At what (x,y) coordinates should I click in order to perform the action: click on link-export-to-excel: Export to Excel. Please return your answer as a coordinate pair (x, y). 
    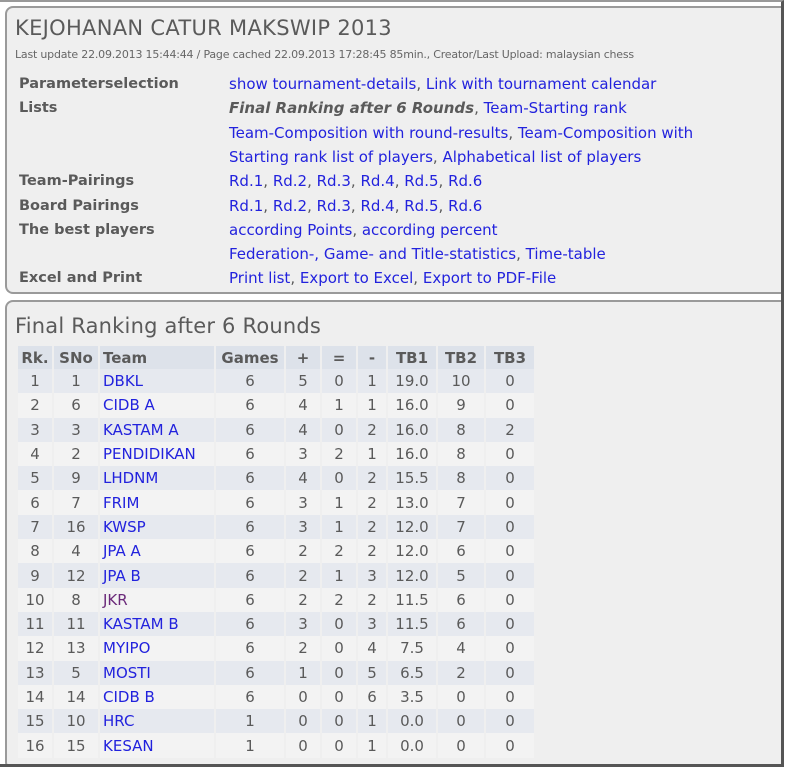
    Looking at the image, I should click on (356, 278).